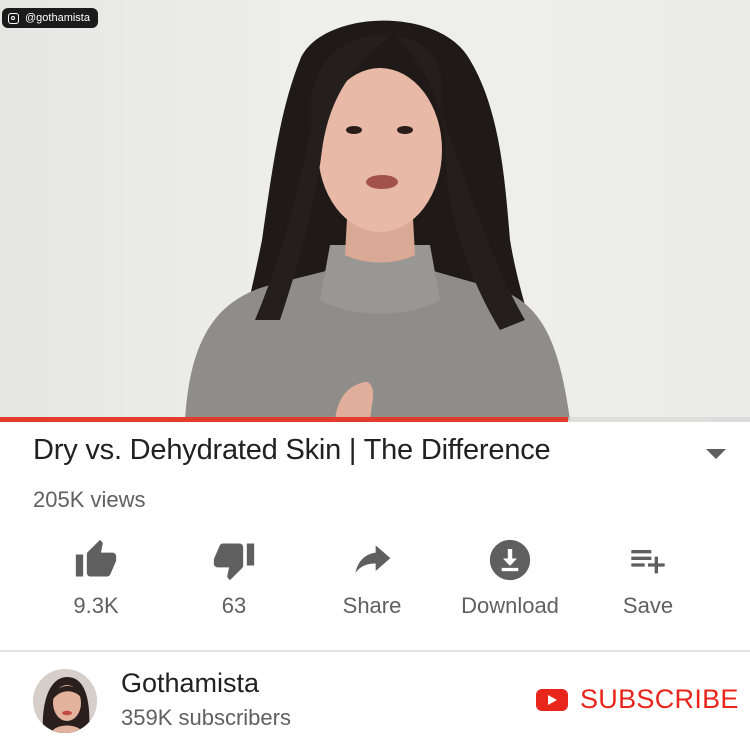 This screenshot has height=754, width=750. What do you see at coordinates (234, 560) in the screenshot?
I see `thumbs-down-icon` at bounding box center [234, 560].